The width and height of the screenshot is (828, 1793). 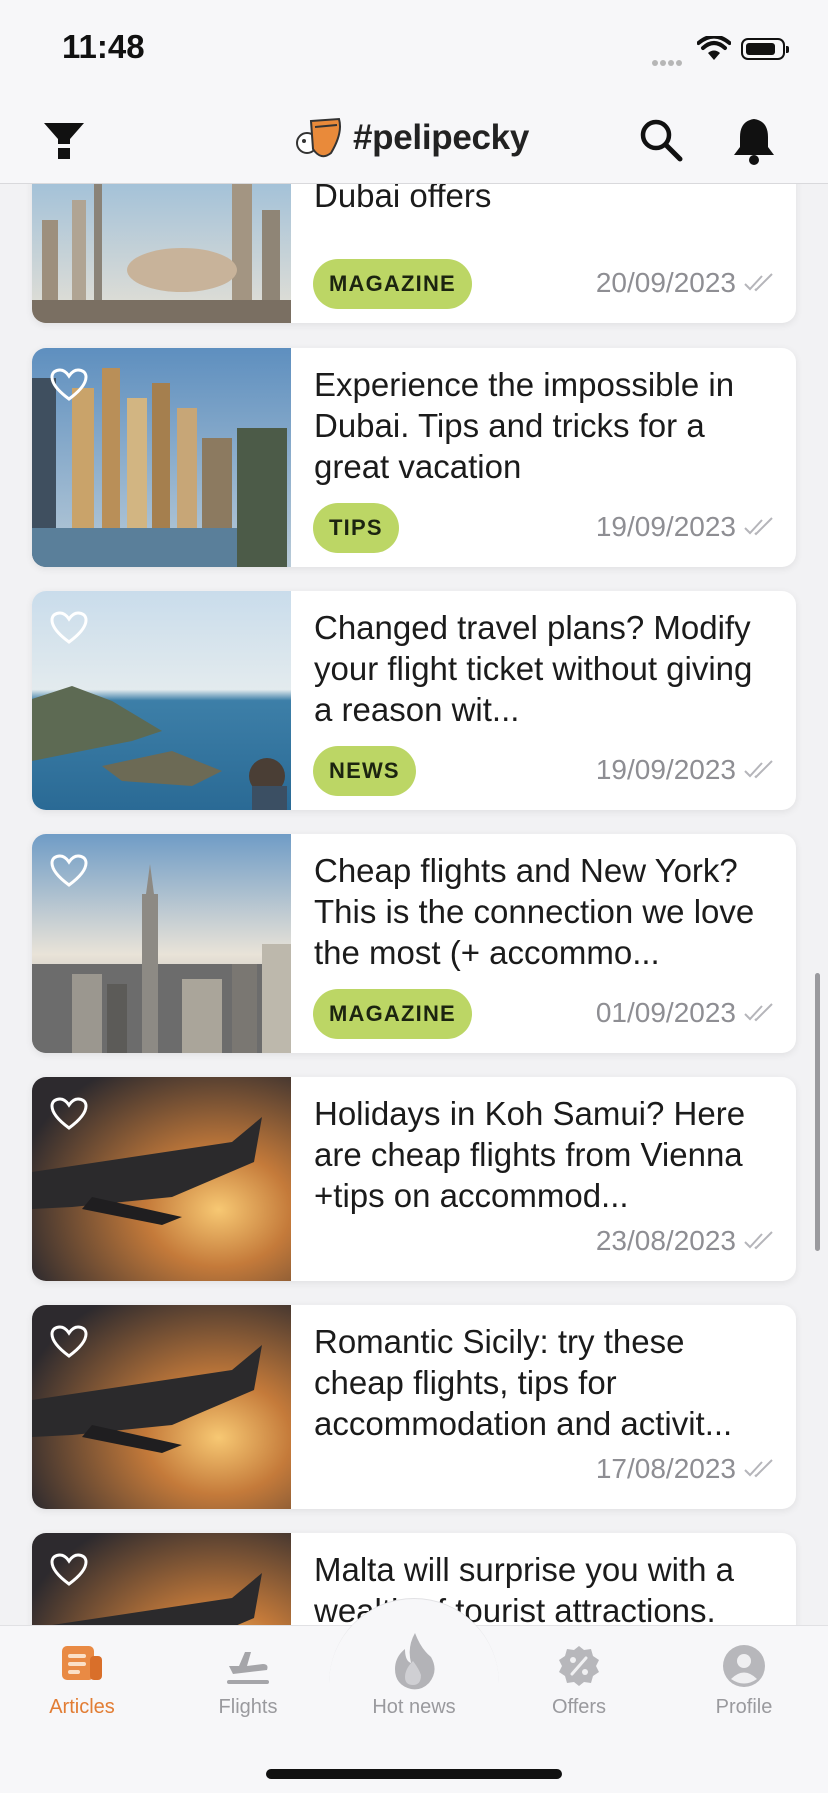 I want to click on tab-articles: Articles, so click(x=82, y=1686).